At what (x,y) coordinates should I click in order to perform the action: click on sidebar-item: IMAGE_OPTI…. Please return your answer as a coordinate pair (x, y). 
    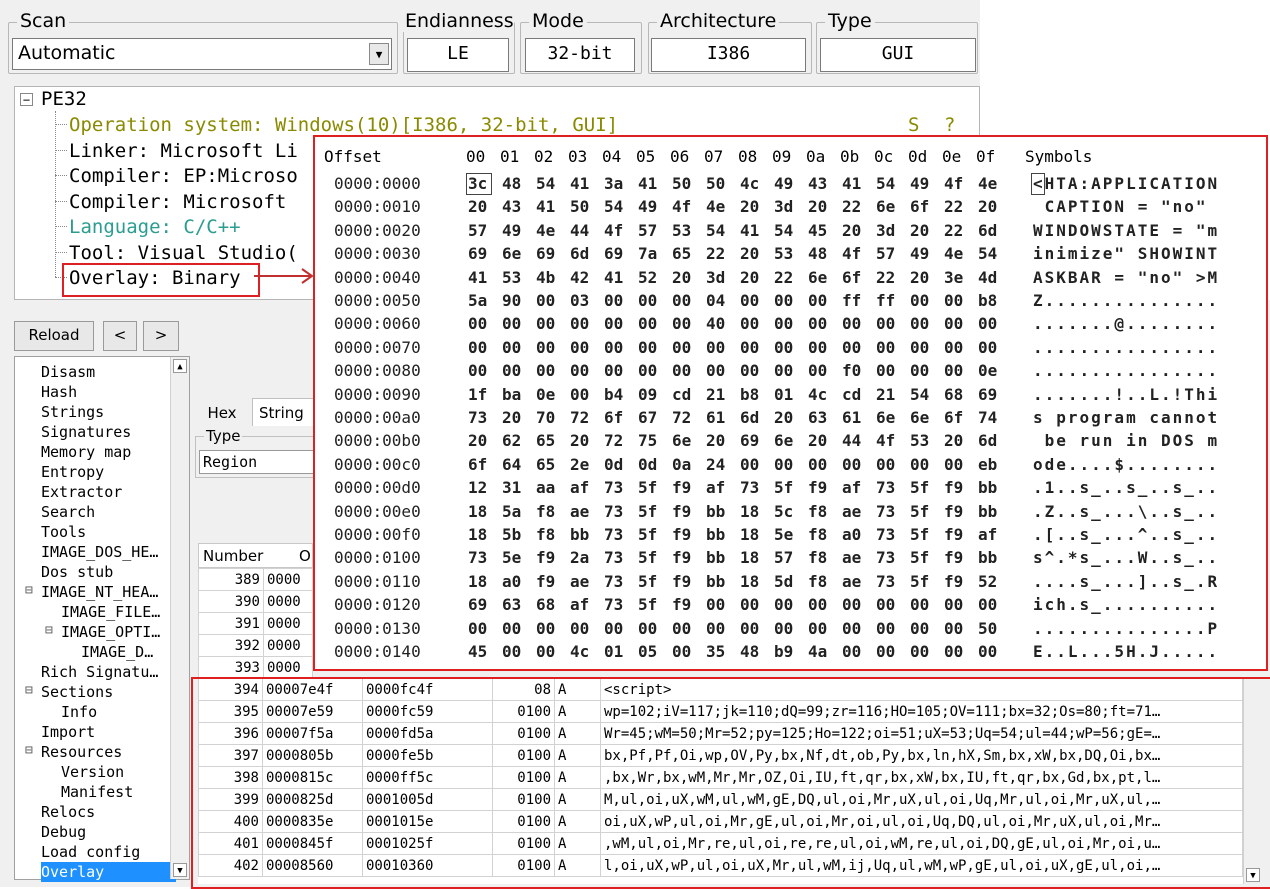
    Looking at the image, I should click on (110, 632).